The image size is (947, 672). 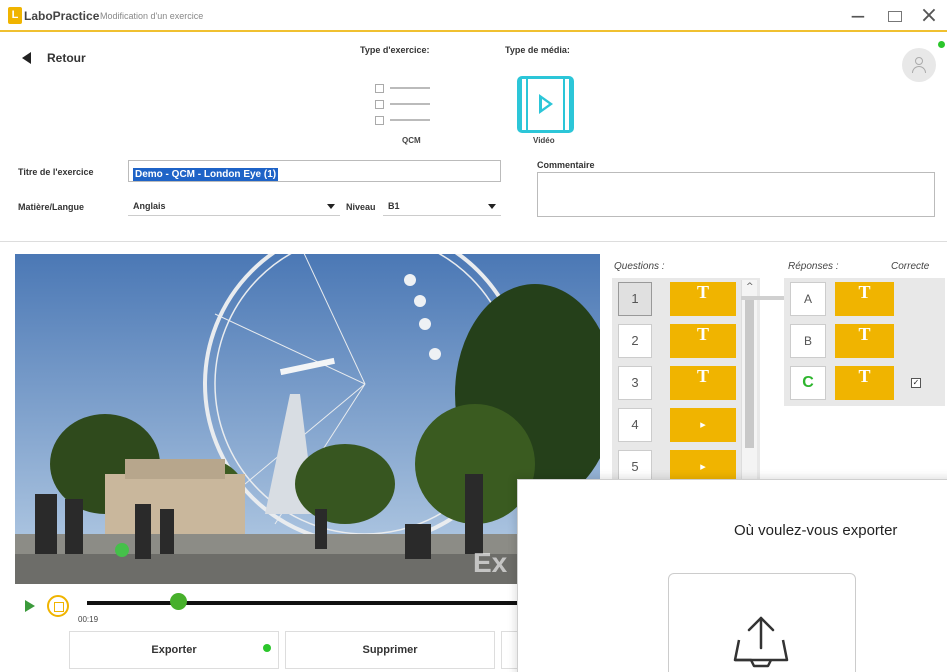 What do you see at coordinates (30, 606) in the screenshot?
I see `play-icon` at bounding box center [30, 606].